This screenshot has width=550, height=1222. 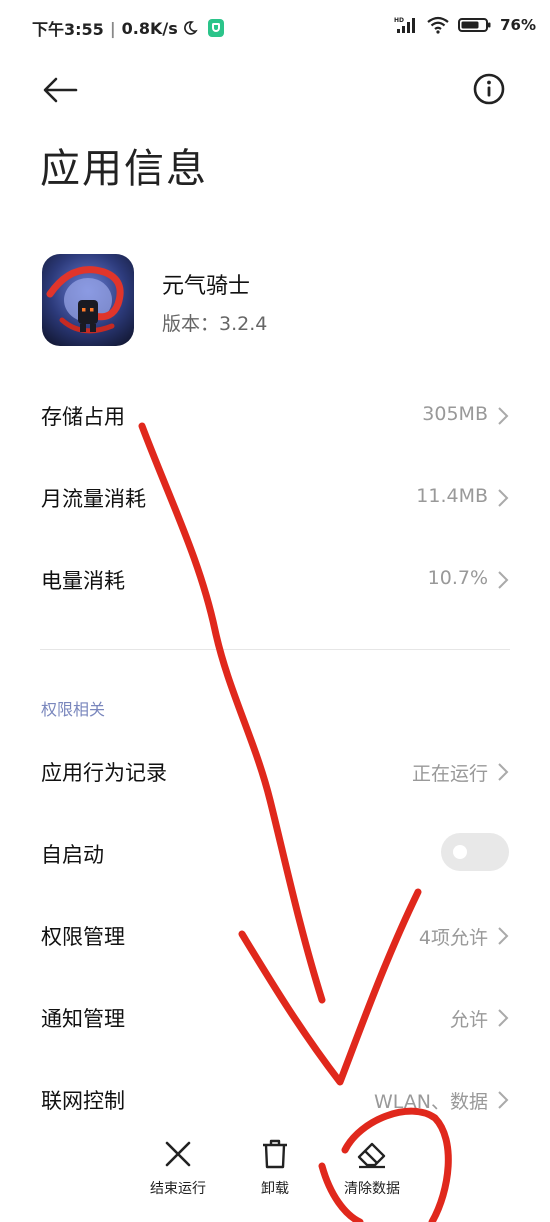 I want to click on row-value: 正在运行, so click(x=449, y=774).